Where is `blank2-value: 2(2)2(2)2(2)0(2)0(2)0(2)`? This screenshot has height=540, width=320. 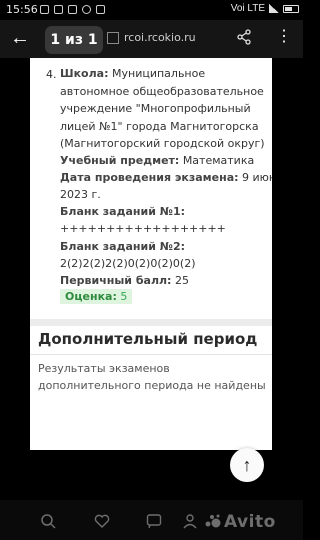 blank2-value: 2(2)2(2)2(2)0(2)0(2)0(2) is located at coordinates (128, 263).